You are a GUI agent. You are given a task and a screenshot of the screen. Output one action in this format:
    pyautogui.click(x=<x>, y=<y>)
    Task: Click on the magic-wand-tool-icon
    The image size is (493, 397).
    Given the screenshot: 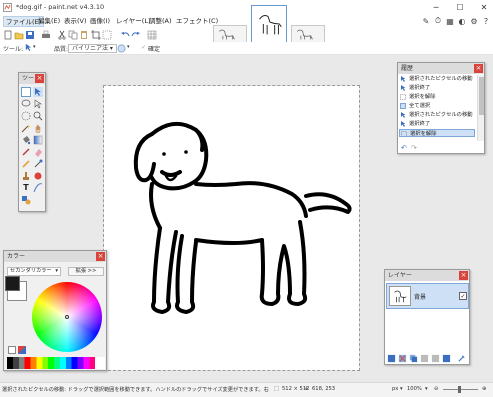 What is the action you would take?
    pyautogui.click(x=26, y=128)
    